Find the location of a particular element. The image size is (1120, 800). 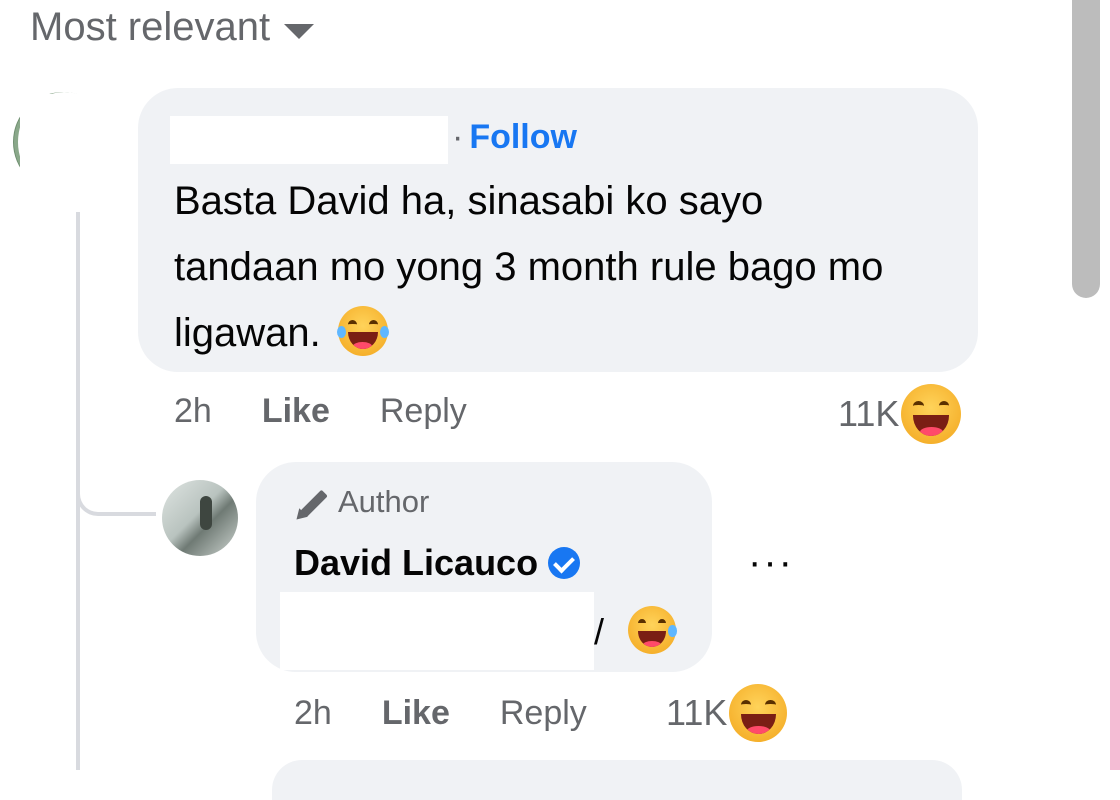

follow-link: · Follow is located at coordinates (514, 137).